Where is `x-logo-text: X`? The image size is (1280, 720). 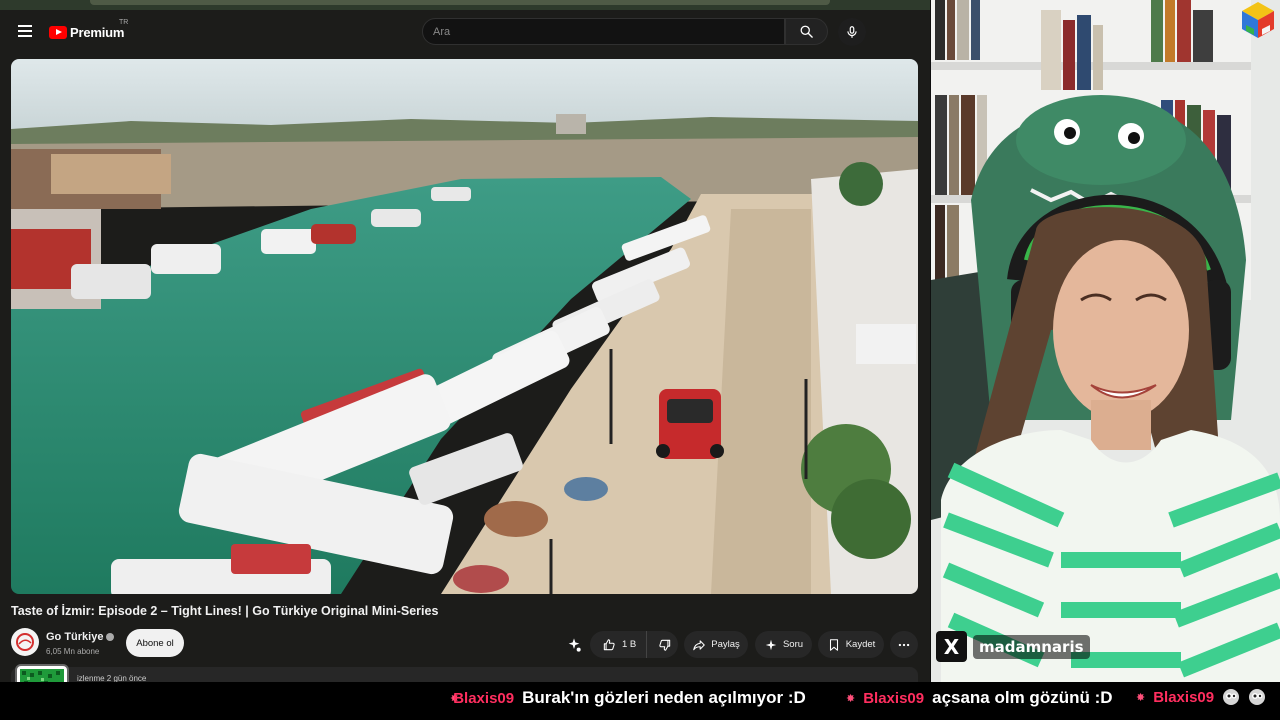
x-logo-text: X is located at coordinates (951, 646).